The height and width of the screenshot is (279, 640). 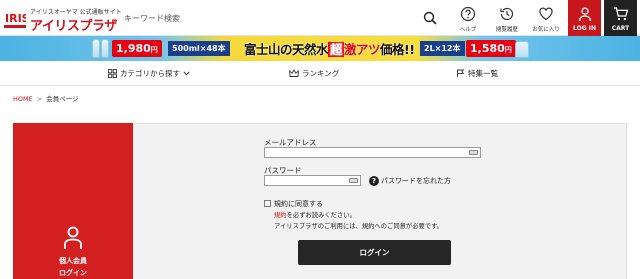 I want to click on password-field-wrapper, so click(x=312, y=184).